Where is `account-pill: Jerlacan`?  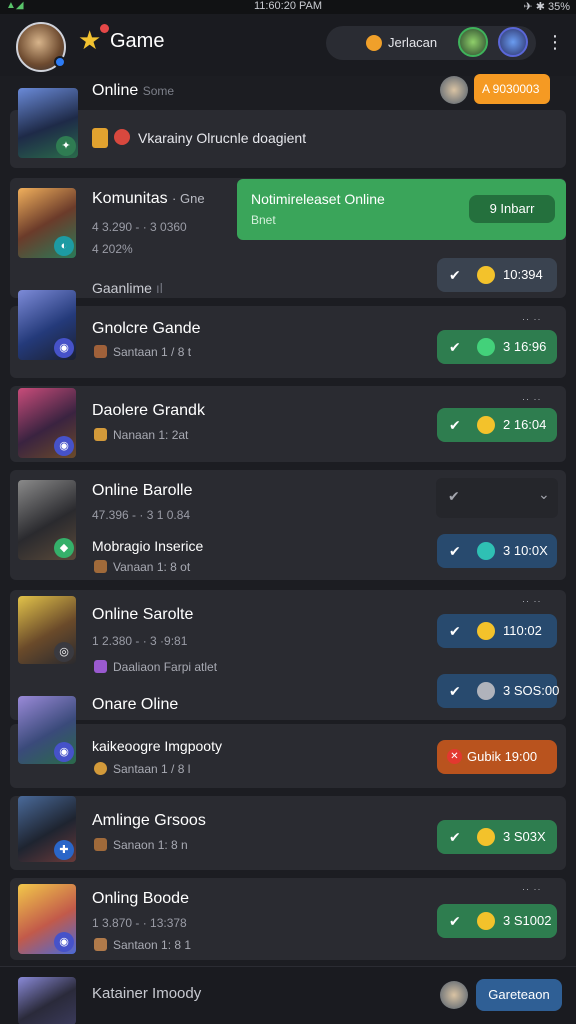
account-pill: Jerlacan is located at coordinates (431, 43).